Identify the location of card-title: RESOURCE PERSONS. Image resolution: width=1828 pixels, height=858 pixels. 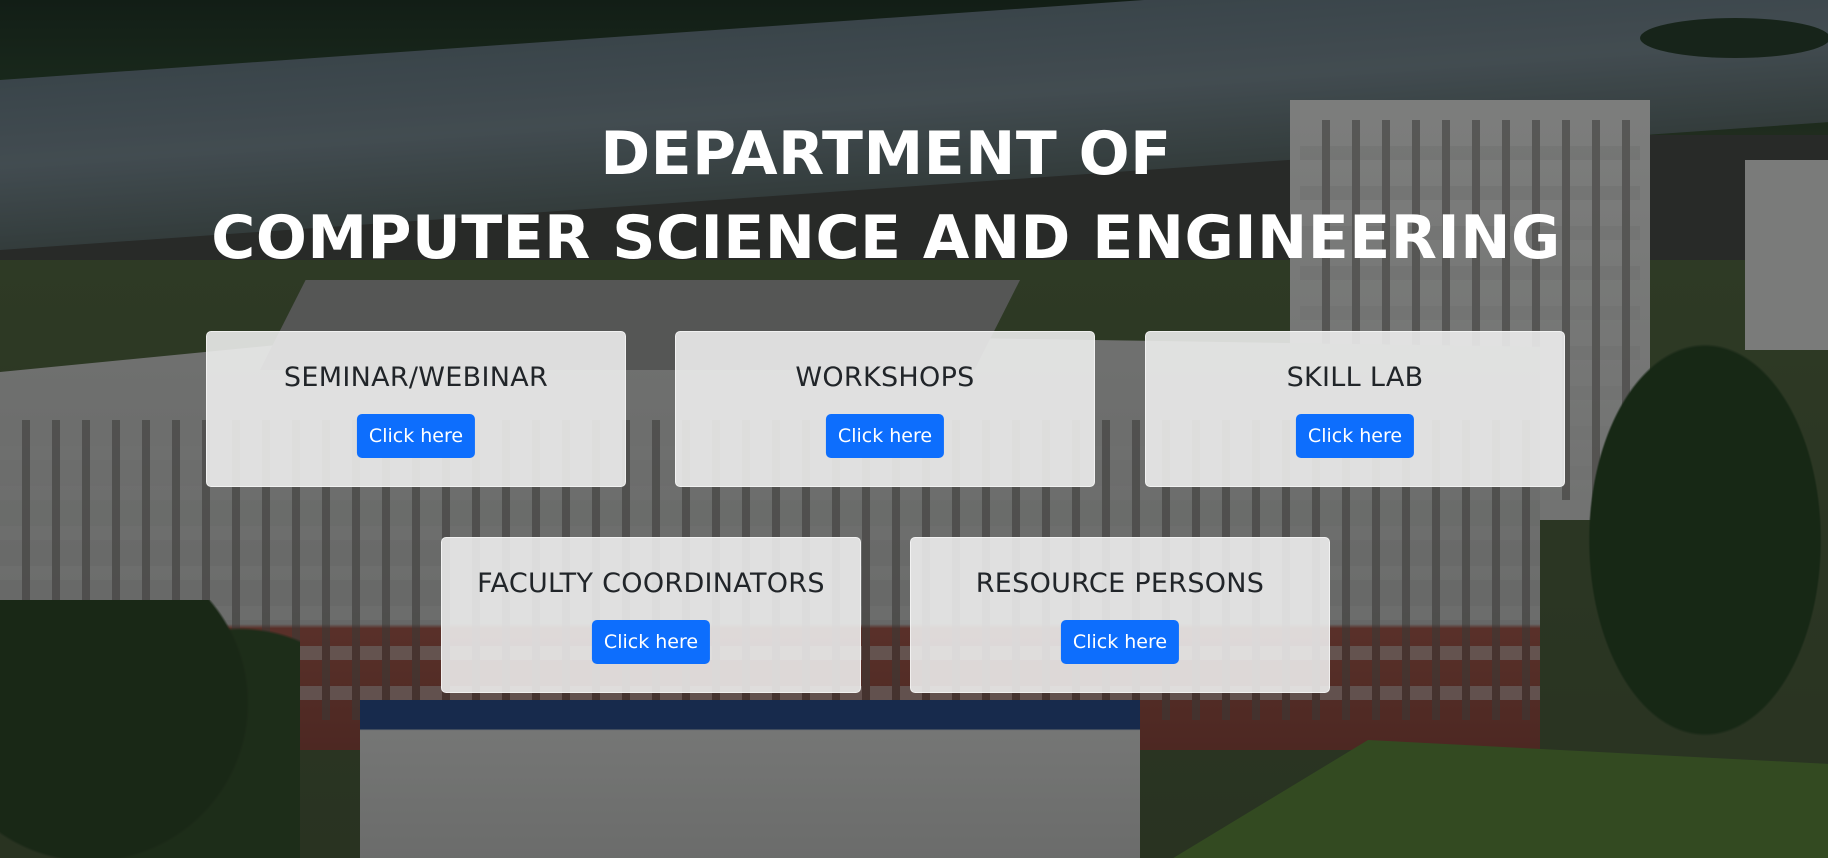
(1120, 583).